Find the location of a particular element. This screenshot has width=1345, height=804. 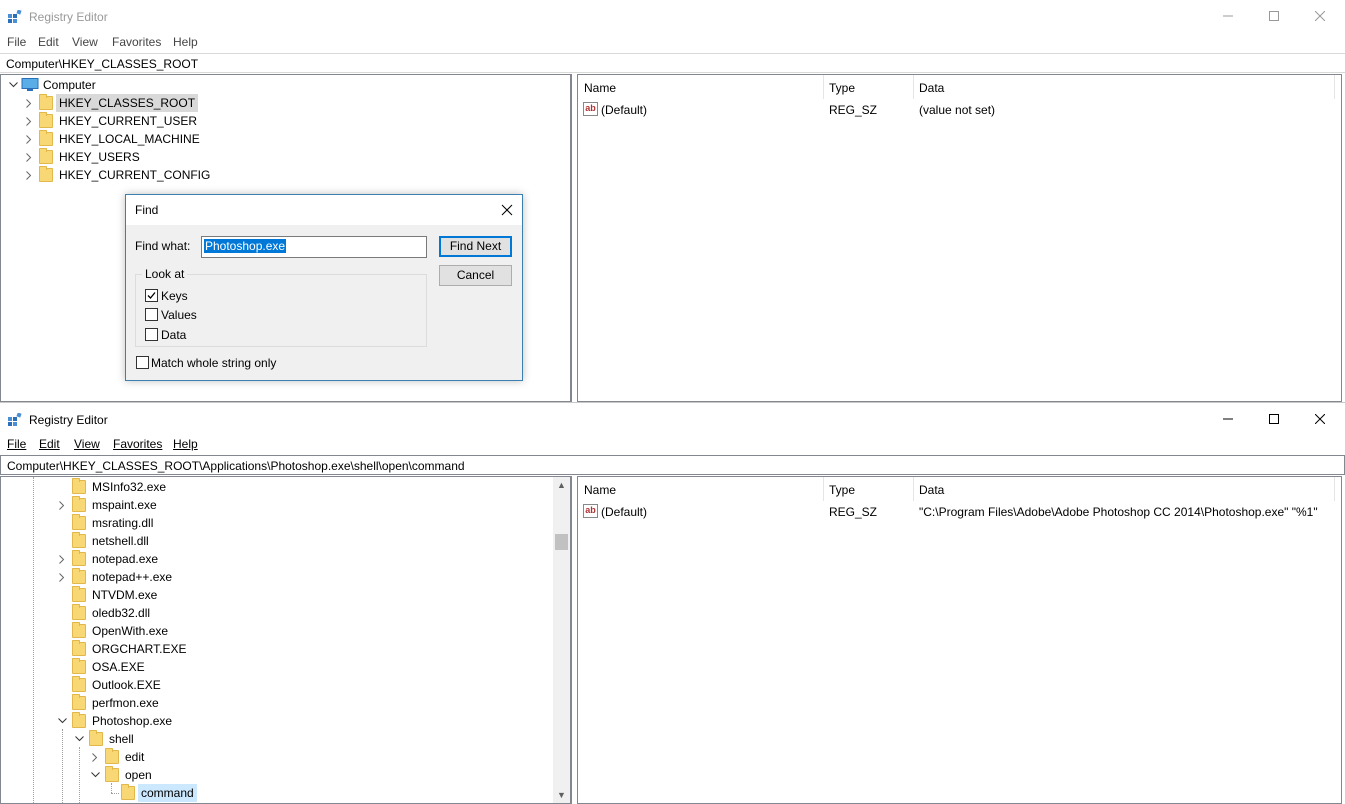

dialog-title: Find is located at coordinates (147, 210).